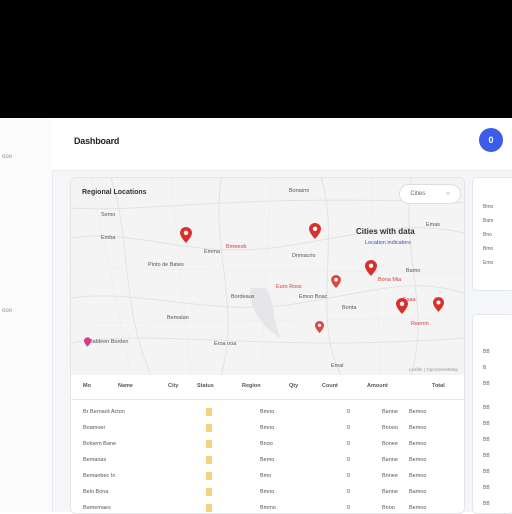  I want to click on row-status: Bmmo, so click(268, 508).